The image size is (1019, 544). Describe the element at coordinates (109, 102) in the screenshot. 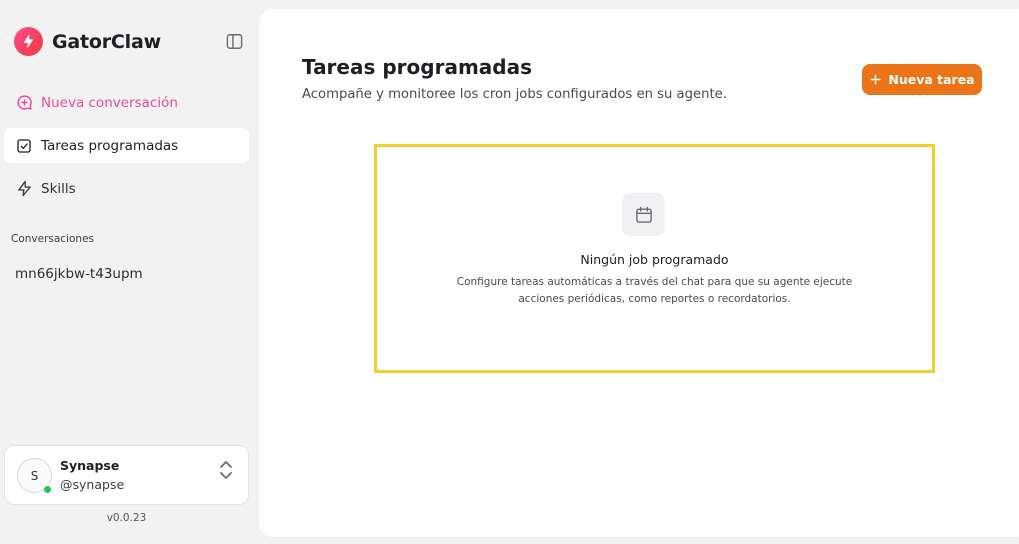

I see `nav-new-conversation-label: Nueva conversación` at that location.